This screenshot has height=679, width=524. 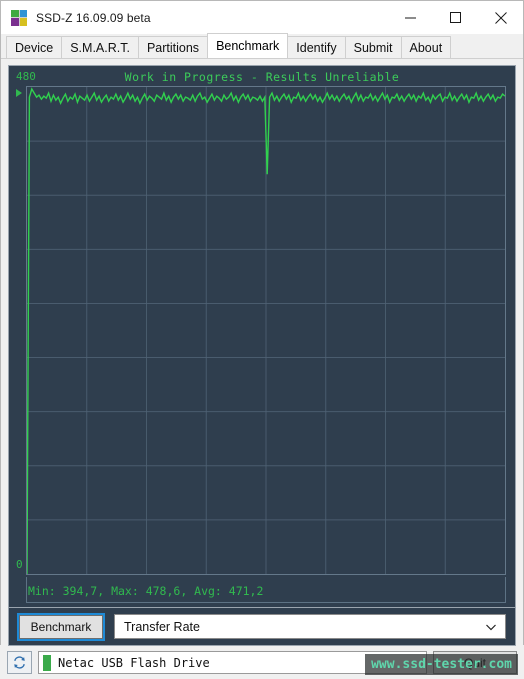 What do you see at coordinates (310, 626) in the screenshot?
I see `benchmark-mode-select: Transfer Rate` at bounding box center [310, 626].